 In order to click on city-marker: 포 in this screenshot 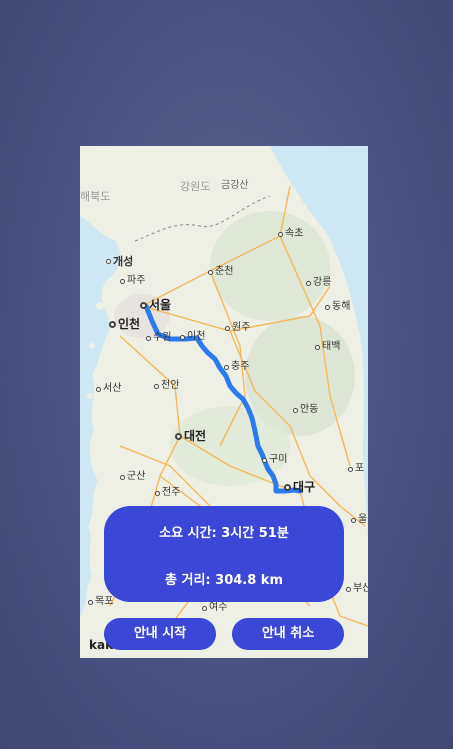, I will do `click(356, 469)`.